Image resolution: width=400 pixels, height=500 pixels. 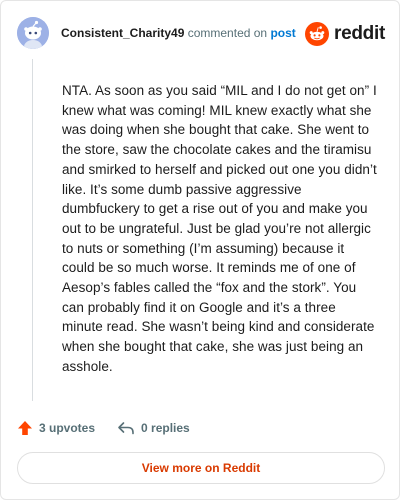 What do you see at coordinates (227, 33) in the screenshot?
I see `action-text: commented on` at bounding box center [227, 33].